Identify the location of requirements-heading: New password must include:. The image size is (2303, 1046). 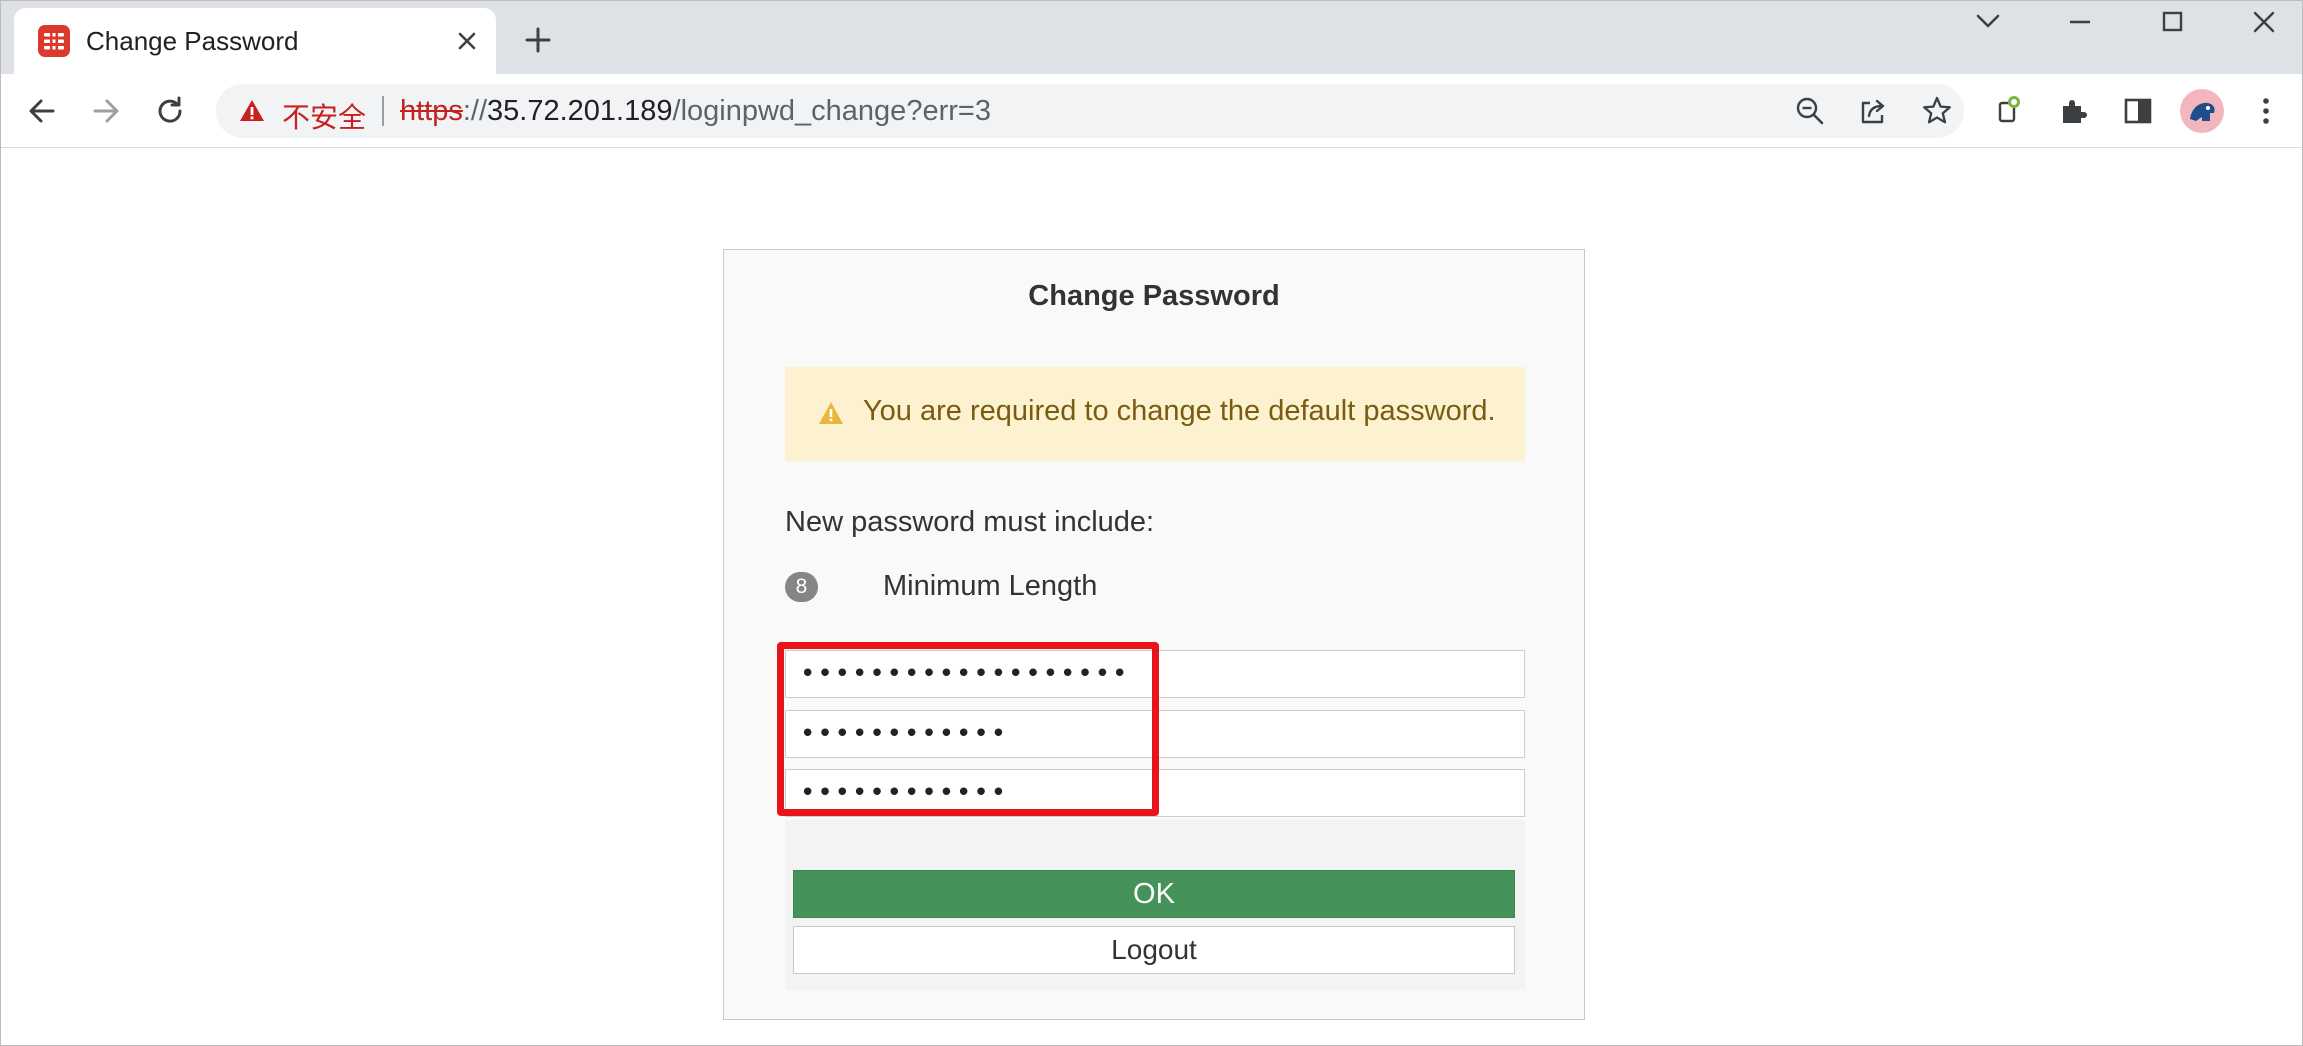
(970, 522).